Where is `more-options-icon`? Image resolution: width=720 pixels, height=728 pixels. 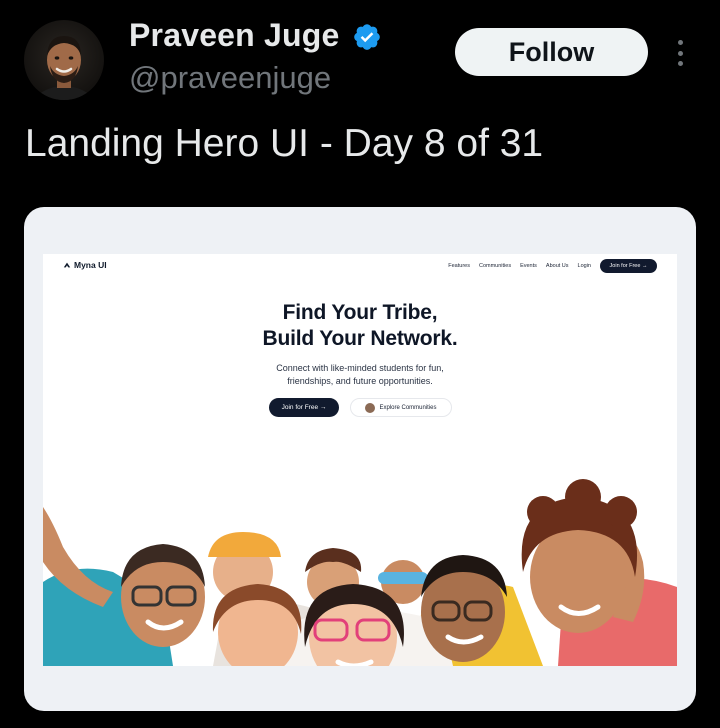
more-options-icon is located at coordinates (680, 53).